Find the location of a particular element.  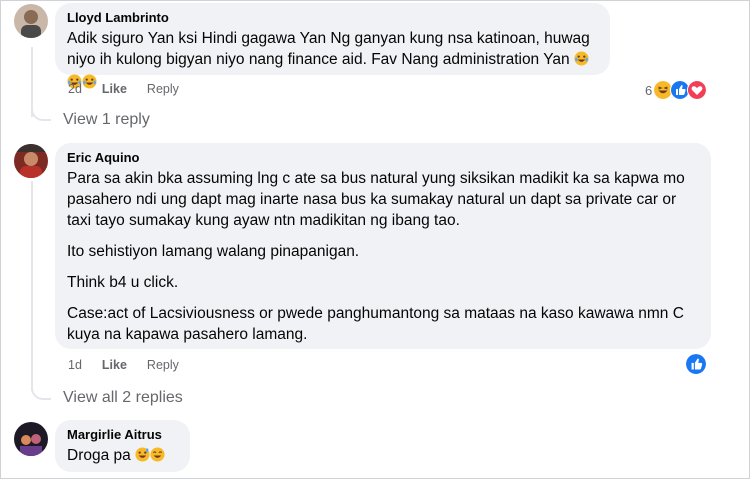

view-replies-link: View all 2 replies is located at coordinates (123, 398).